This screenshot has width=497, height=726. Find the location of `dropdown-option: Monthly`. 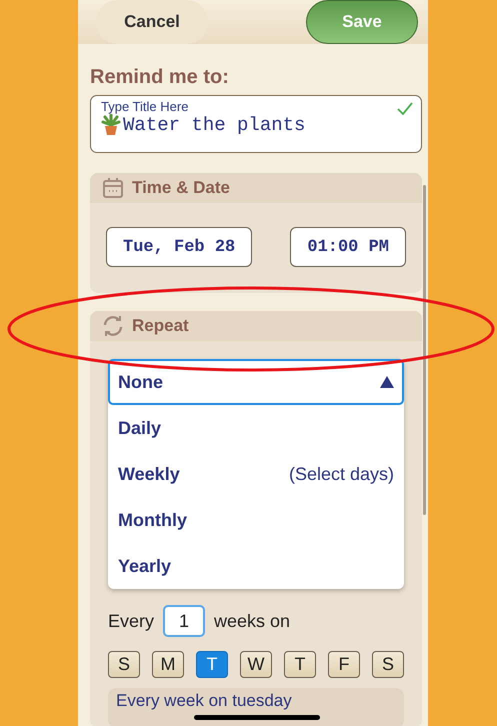

dropdown-option: Monthly is located at coordinates (256, 520).